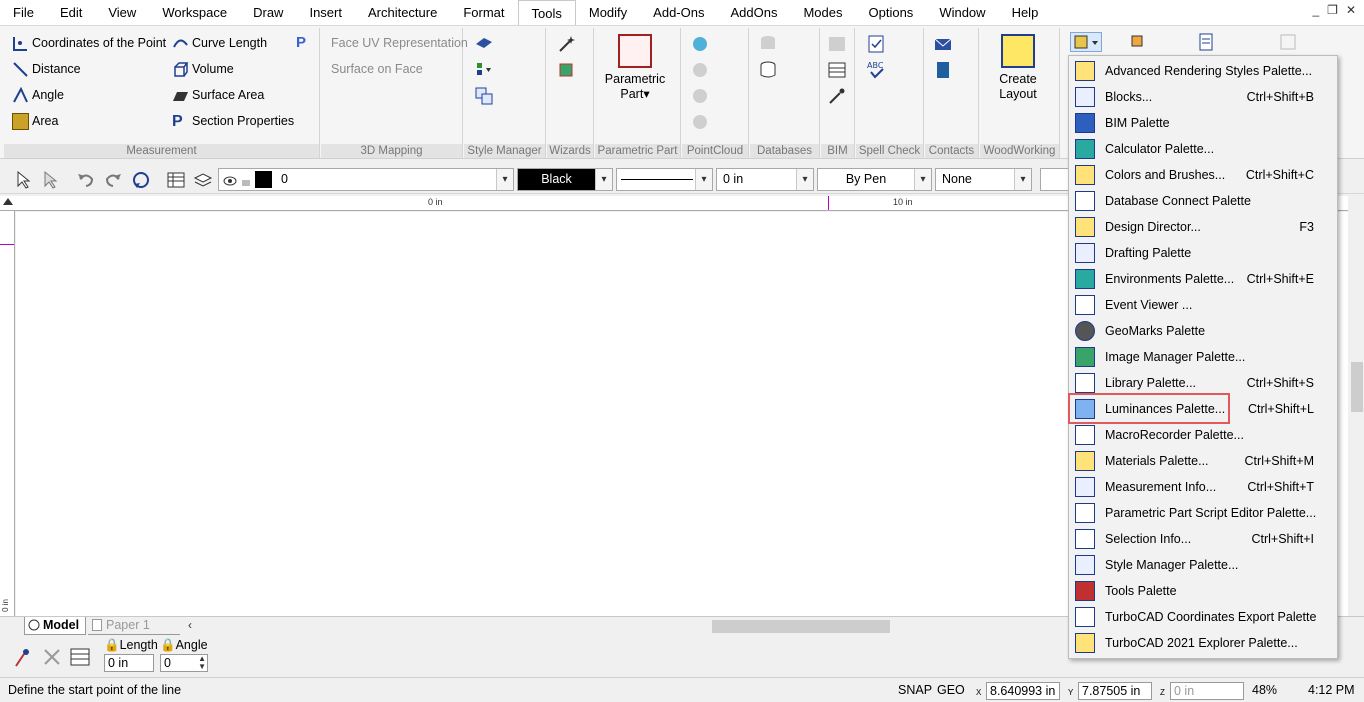  I want to click on menu-tools: Tools, so click(546, 13).